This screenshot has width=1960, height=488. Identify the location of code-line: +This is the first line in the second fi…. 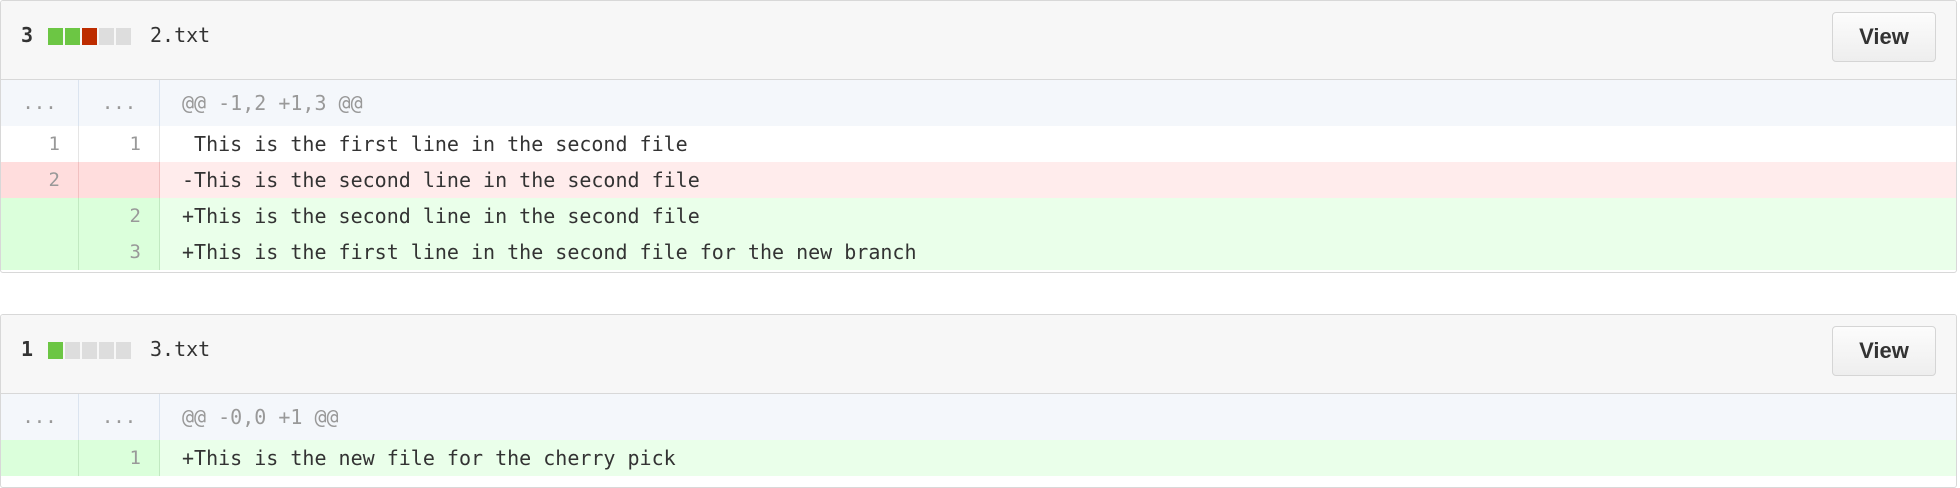
(549, 252).